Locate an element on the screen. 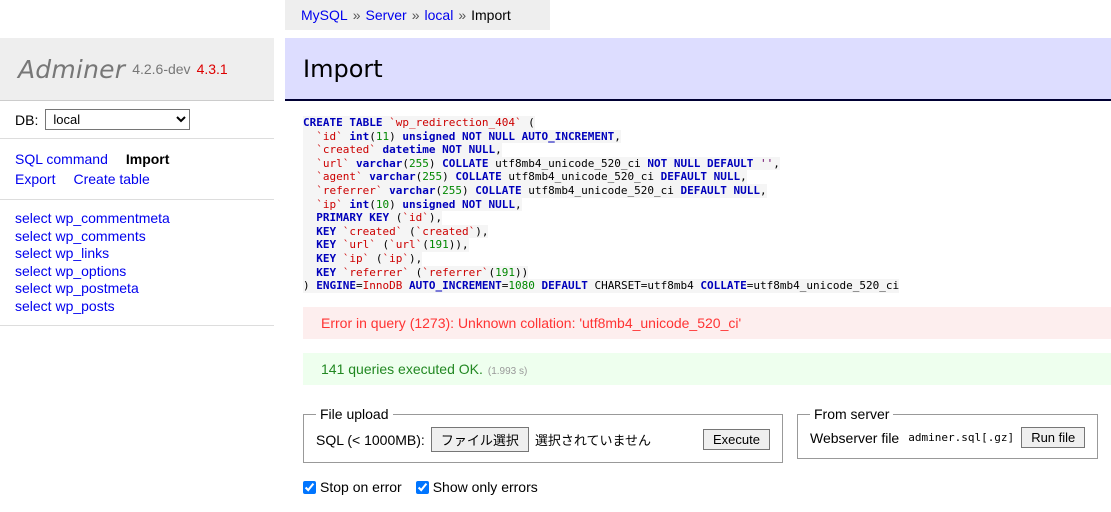 The height and width of the screenshot is (512, 1111). database-selector-row: DB: local is located at coordinates (137, 120).